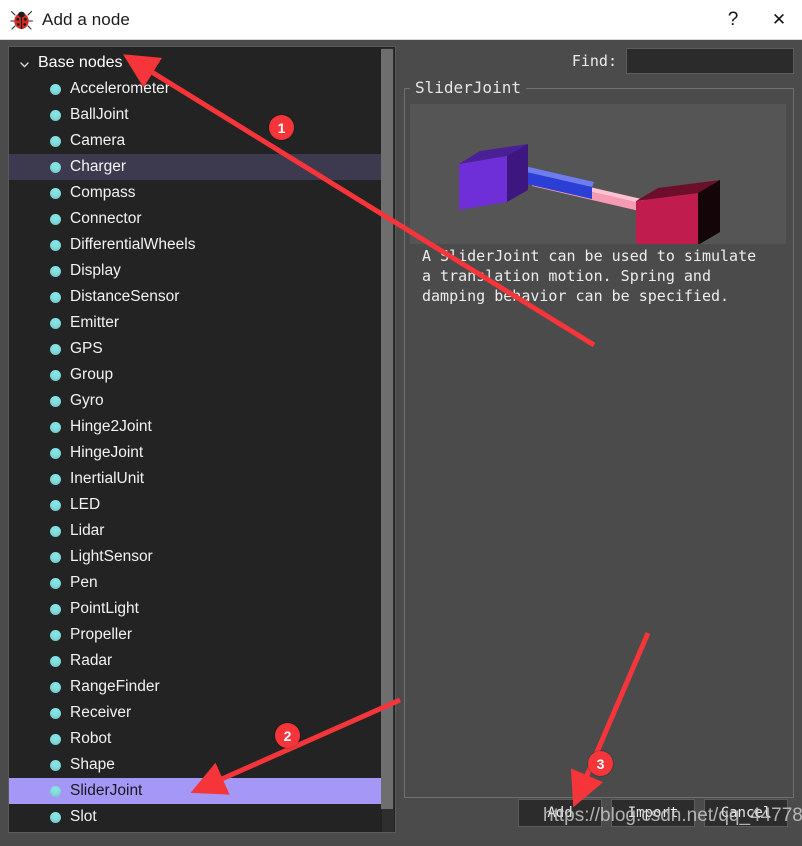 Image resolution: width=802 pixels, height=846 pixels. I want to click on tree-item-label: LightSensor, so click(111, 556).